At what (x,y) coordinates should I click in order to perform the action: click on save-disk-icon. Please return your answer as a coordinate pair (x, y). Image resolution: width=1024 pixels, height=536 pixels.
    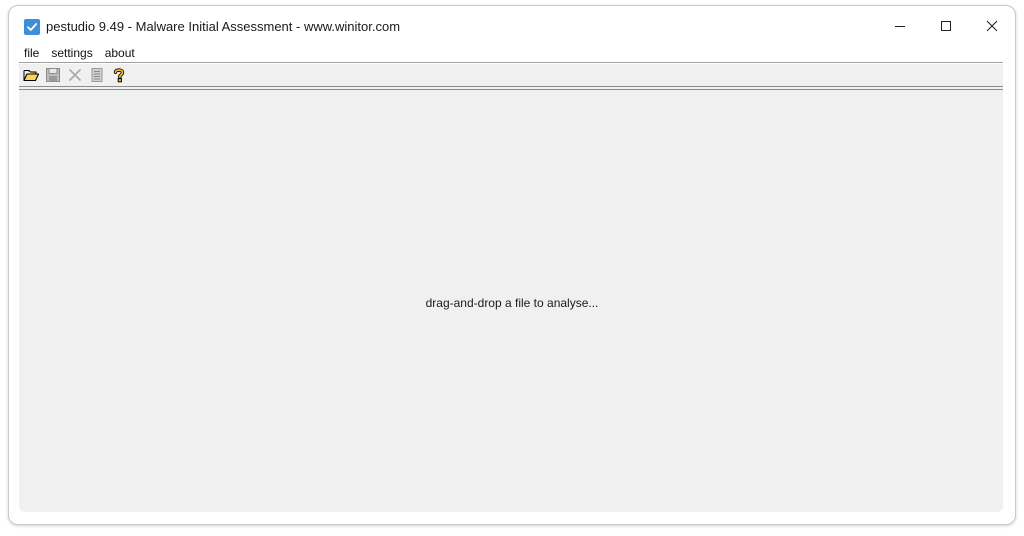
    Looking at the image, I should click on (53, 75).